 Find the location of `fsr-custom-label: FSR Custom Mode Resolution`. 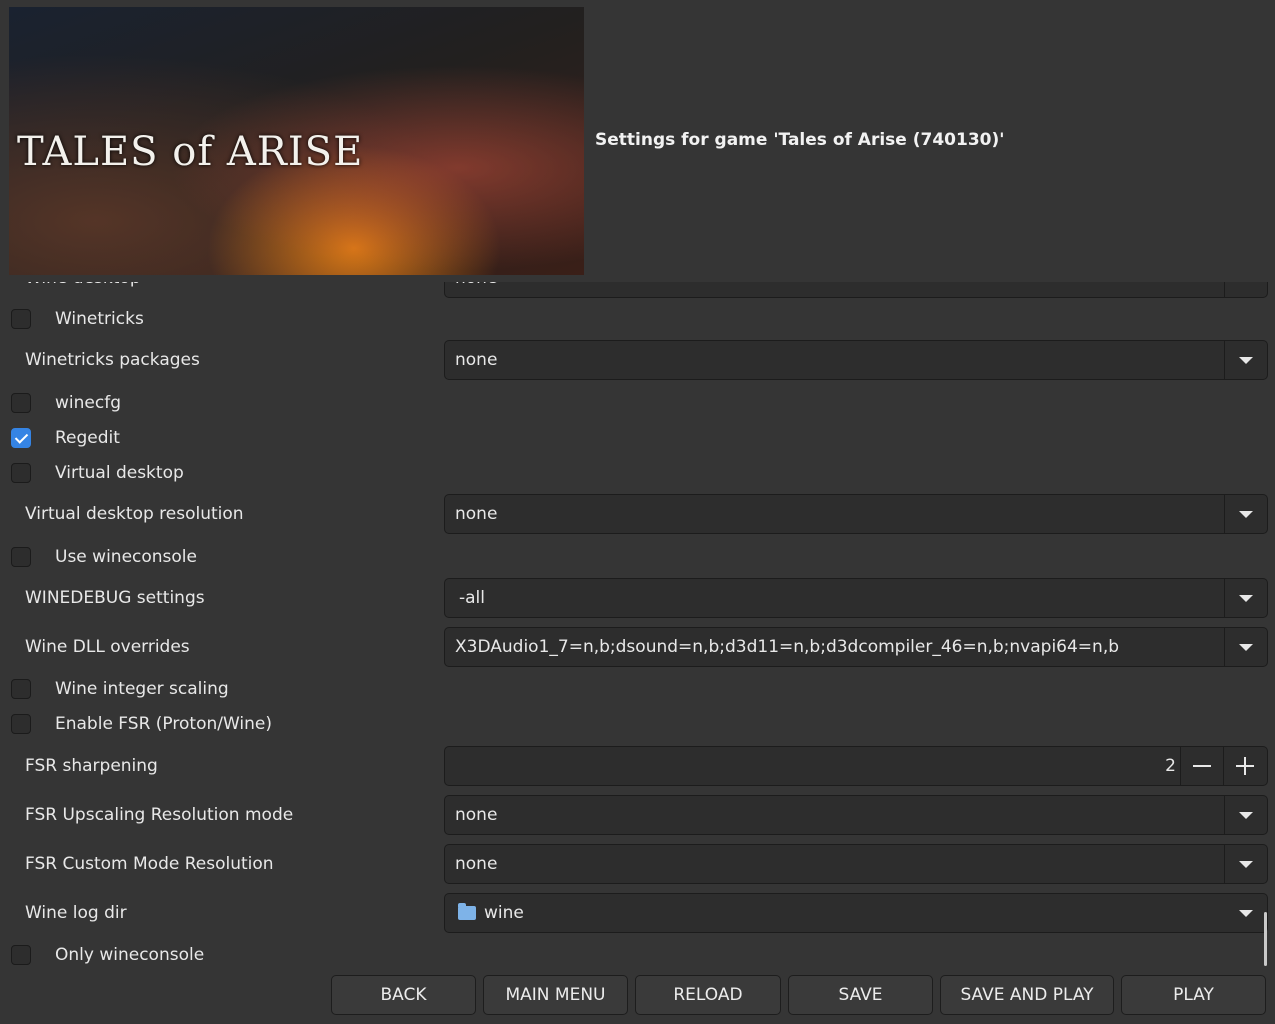

fsr-custom-label: FSR Custom Mode Resolution is located at coordinates (149, 864).